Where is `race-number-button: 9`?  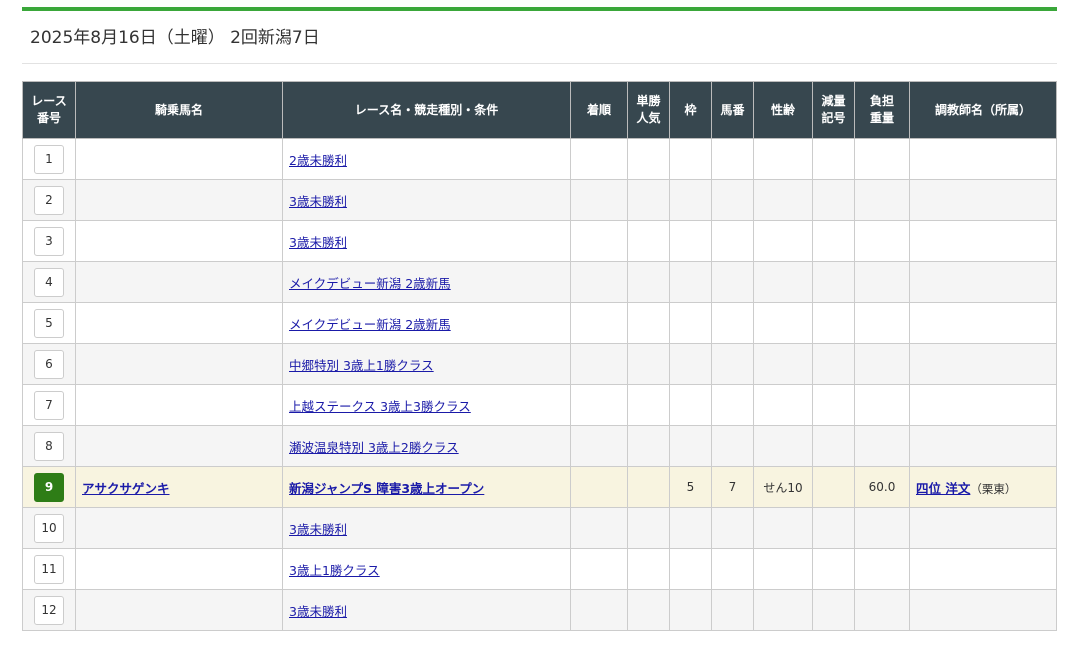
race-number-button: 9 is located at coordinates (49, 487).